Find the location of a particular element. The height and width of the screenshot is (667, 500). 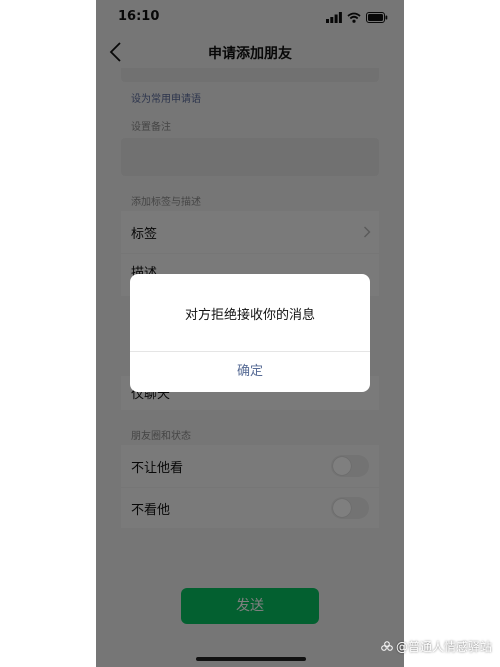

watermark-text: @普通人情感驿站 is located at coordinates (443, 647).